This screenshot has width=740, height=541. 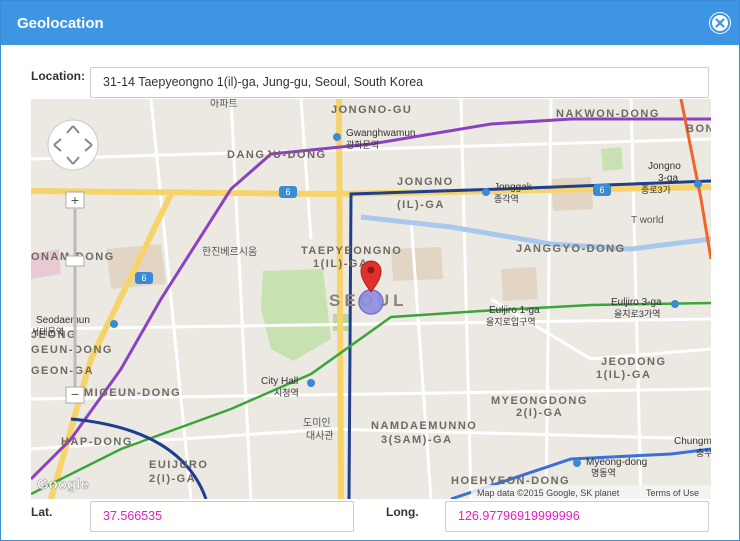 What do you see at coordinates (63, 320) in the screenshot?
I see `station-label: Seodaemun` at bounding box center [63, 320].